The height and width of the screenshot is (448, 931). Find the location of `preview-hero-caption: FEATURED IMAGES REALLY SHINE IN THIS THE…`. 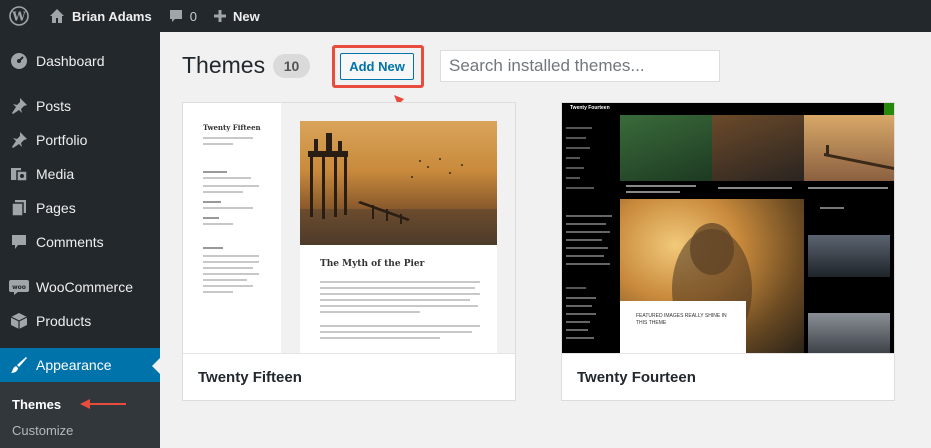

preview-hero-caption: FEATURED IMAGES REALLY SHINE IN THIS THE… is located at coordinates (681, 319).